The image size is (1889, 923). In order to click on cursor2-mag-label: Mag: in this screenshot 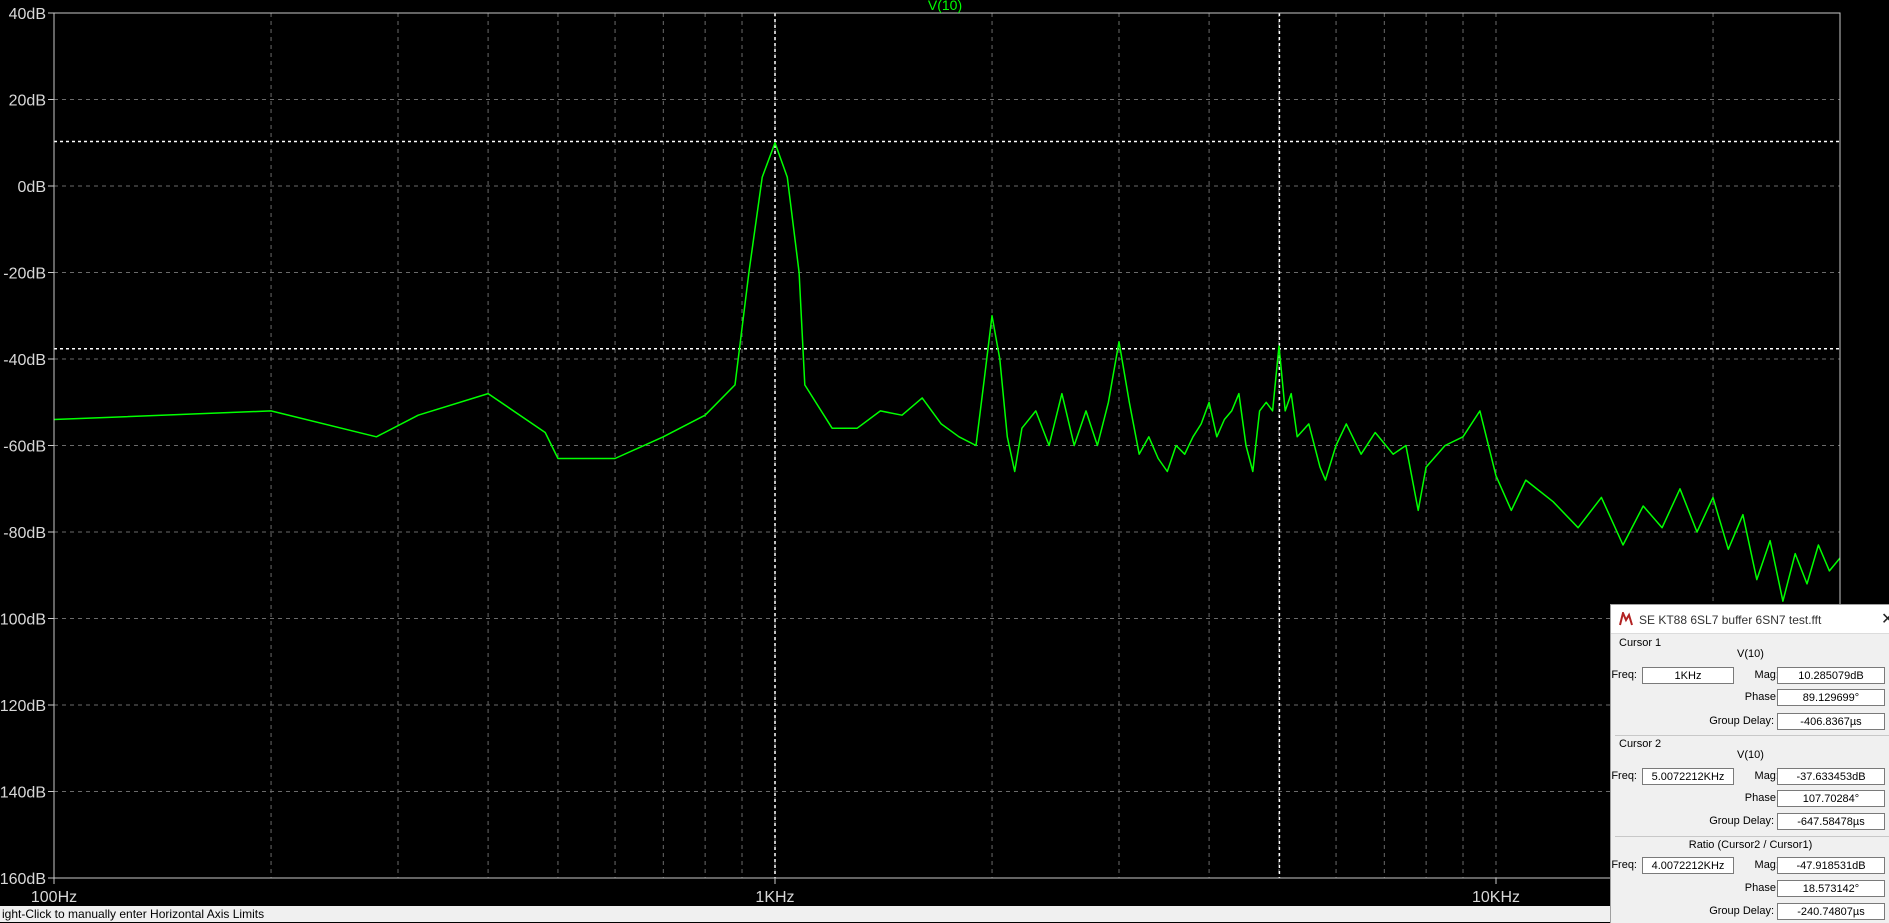, I will do `click(1766, 776)`.